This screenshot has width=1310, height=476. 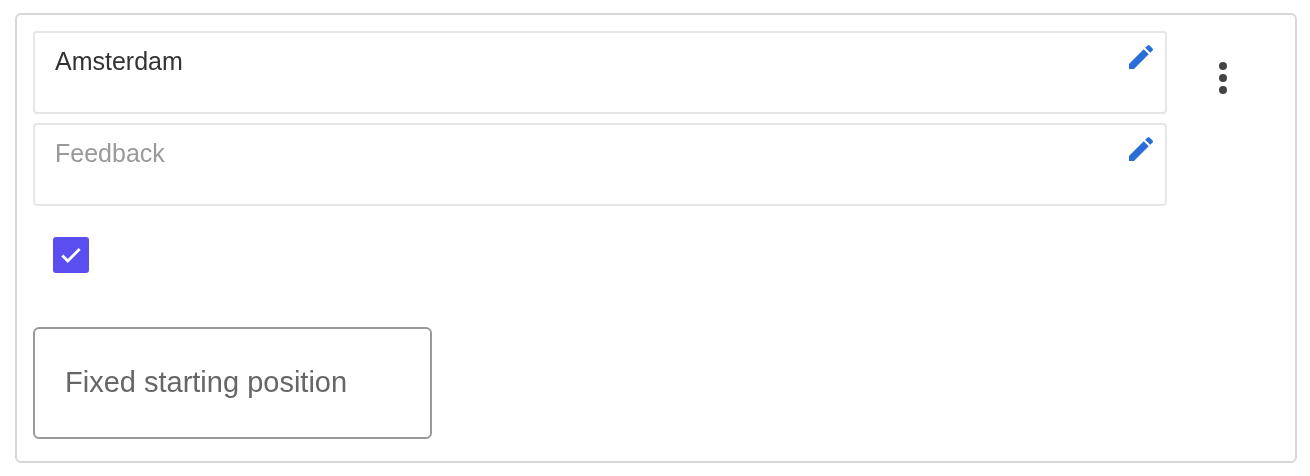 I want to click on checkbox, so click(x=71, y=255).